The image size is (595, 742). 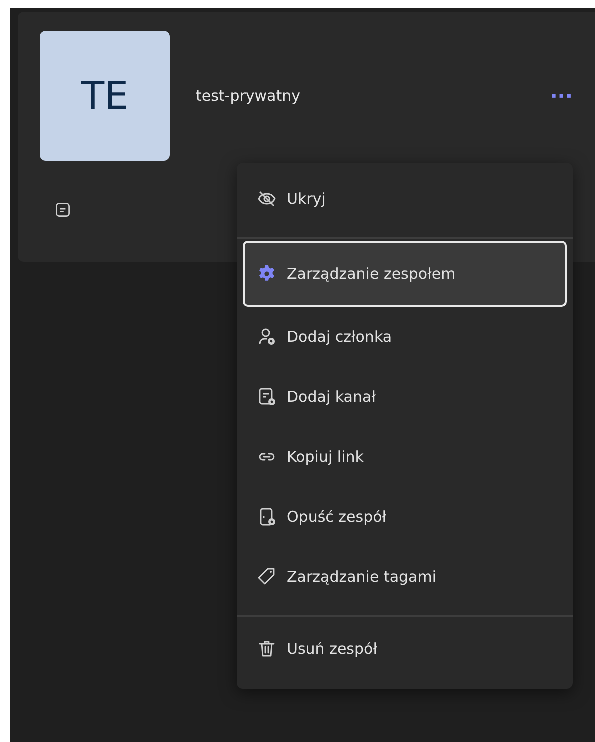 What do you see at coordinates (105, 96) in the screenshot?
I see `team-avatar: TE` at bounding box center [105, 96].